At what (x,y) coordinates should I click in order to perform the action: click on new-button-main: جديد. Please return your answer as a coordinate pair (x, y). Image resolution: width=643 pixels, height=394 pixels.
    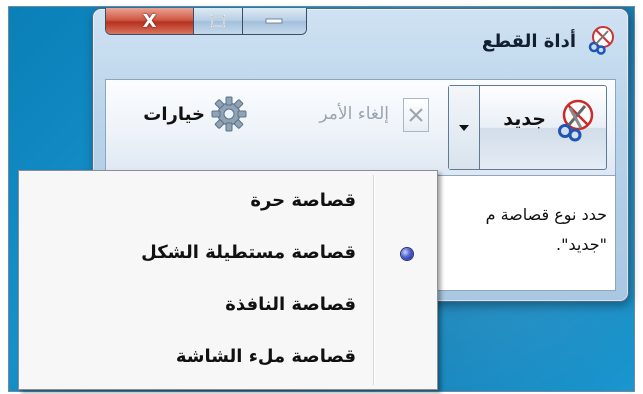
    Looking at the image, I should click on (542, 127).